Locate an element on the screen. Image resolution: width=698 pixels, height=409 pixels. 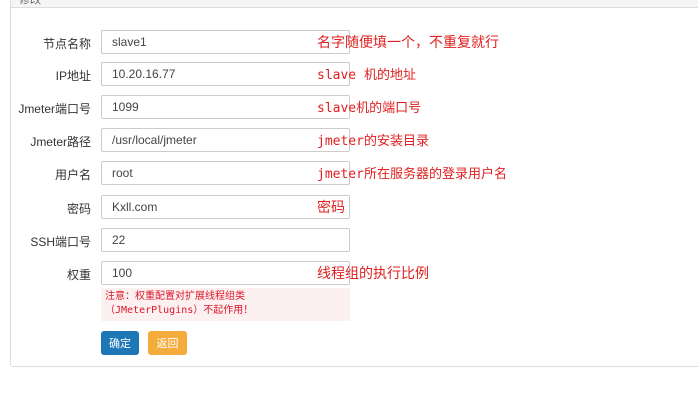
form-row-weight: 权重 线程组的执行比例 is located at coordinates (349, 274).